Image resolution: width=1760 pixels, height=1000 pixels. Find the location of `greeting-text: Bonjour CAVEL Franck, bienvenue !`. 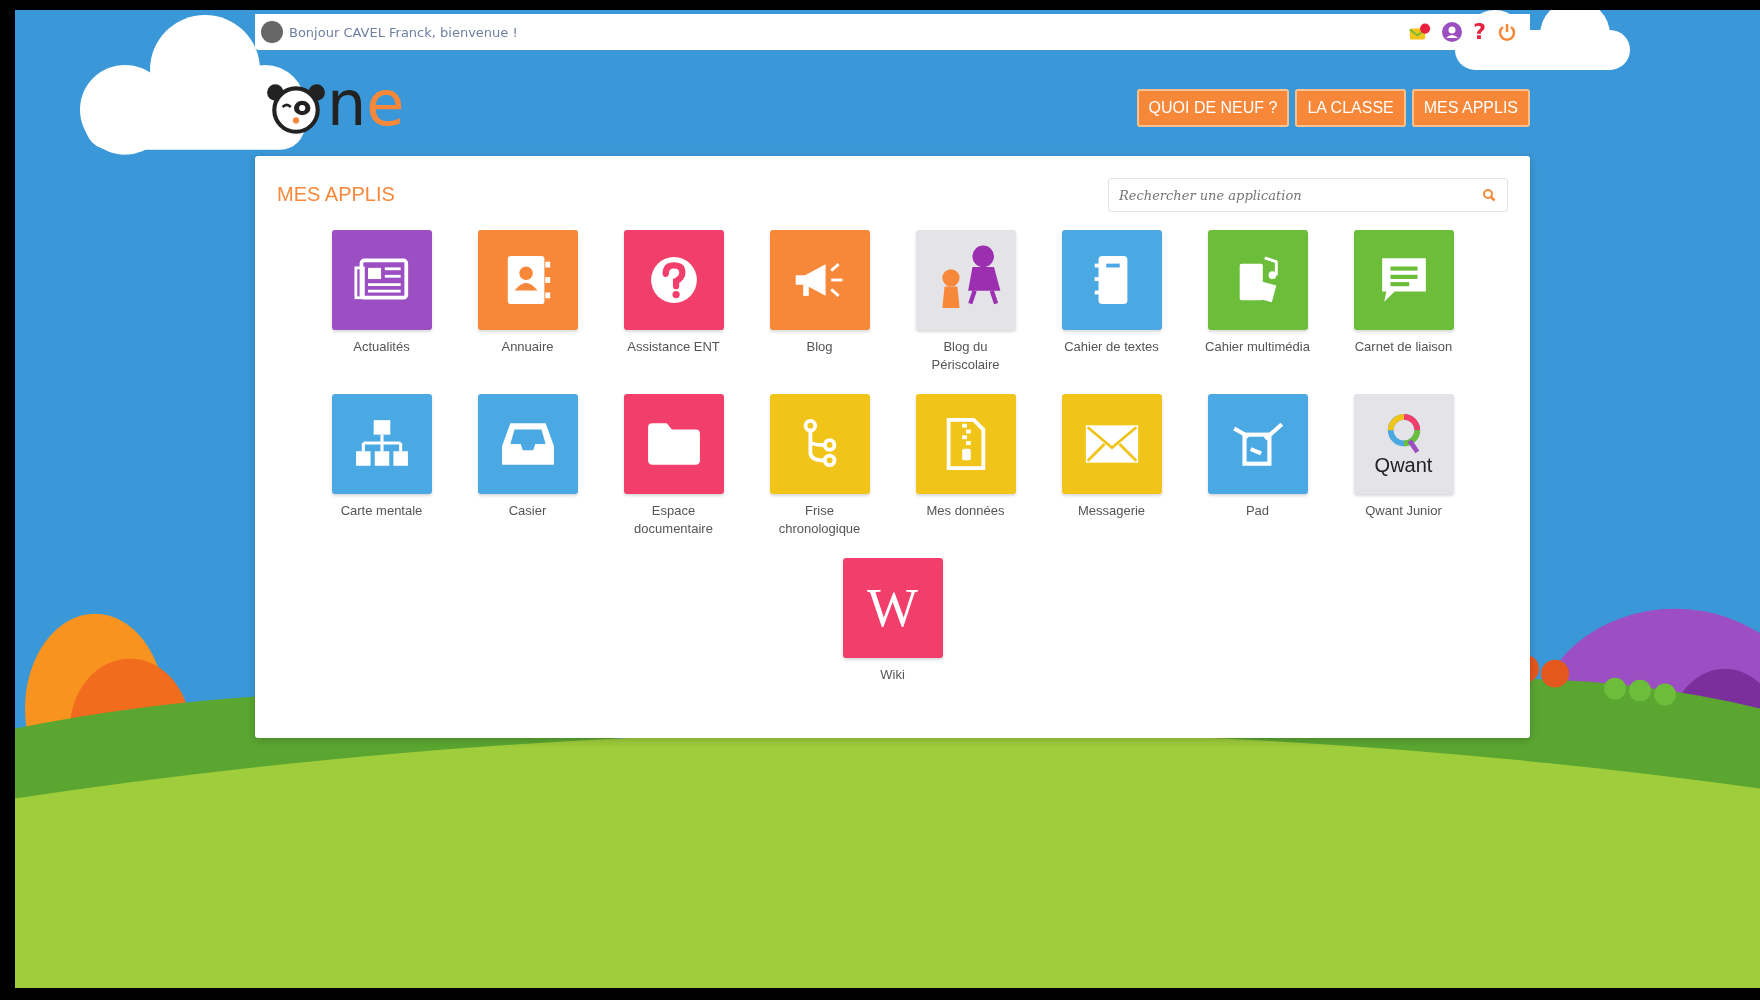

greeting-text: Bonjour CAVEL Franck, bienvenue ! is located at coordinates (403, 32).